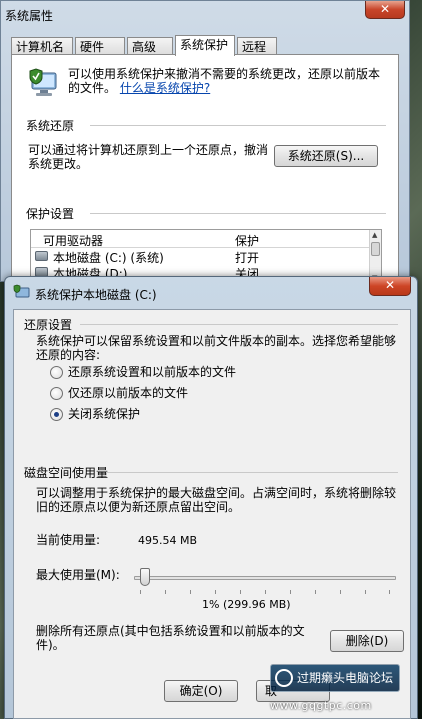 This screenshot has width=422, height=719. I want to click on delete-restore-points-description: 删除所有还原点(其中包括系统设置和以前版本的文件)。, so click(170, 638).